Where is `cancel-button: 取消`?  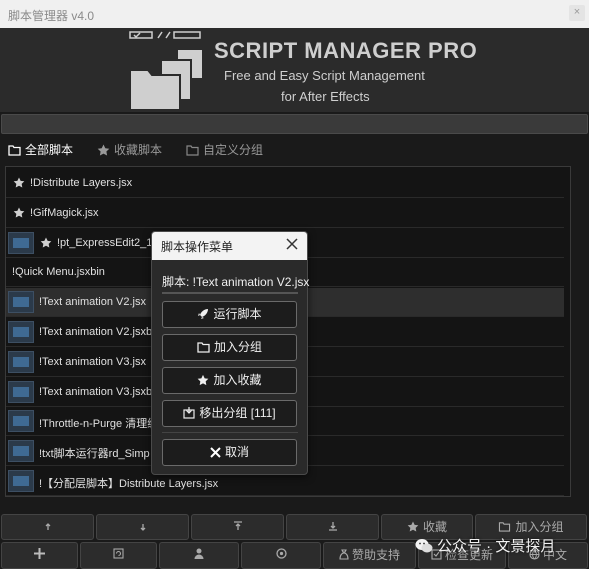
cancel-button: 取消 is located at coordinates (229, 452).